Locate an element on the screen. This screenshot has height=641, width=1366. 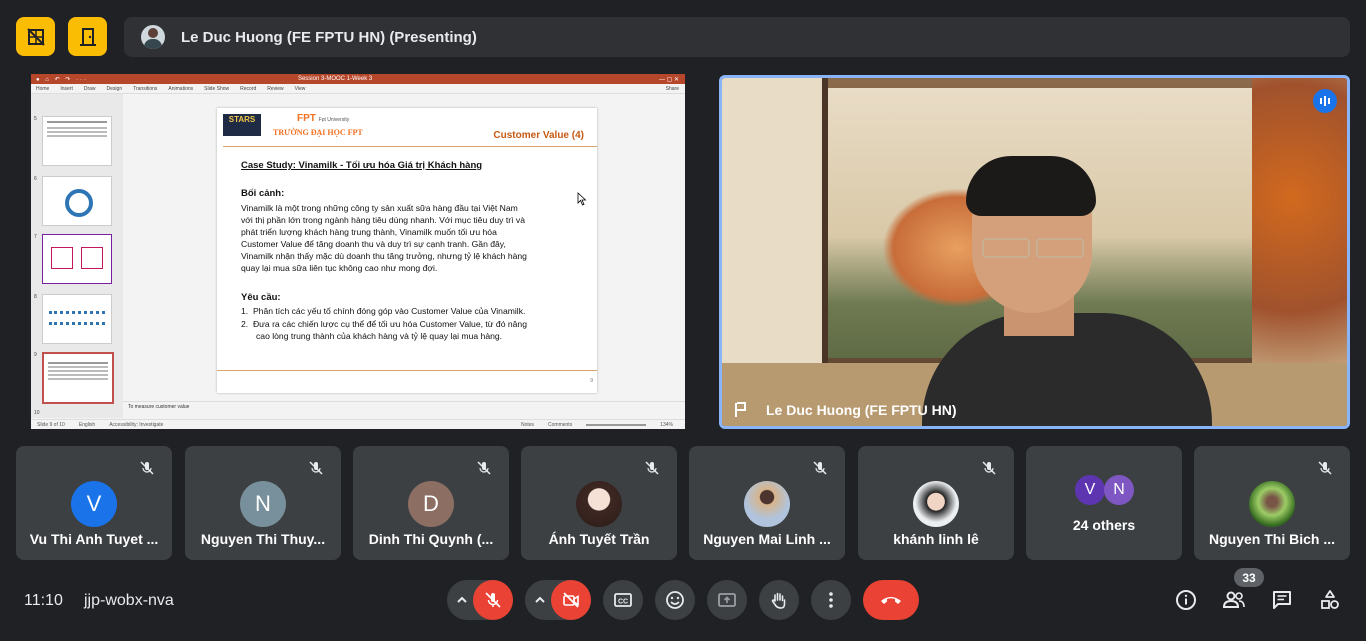
notes-toggle: Notes is located at coordinates (527, 425).